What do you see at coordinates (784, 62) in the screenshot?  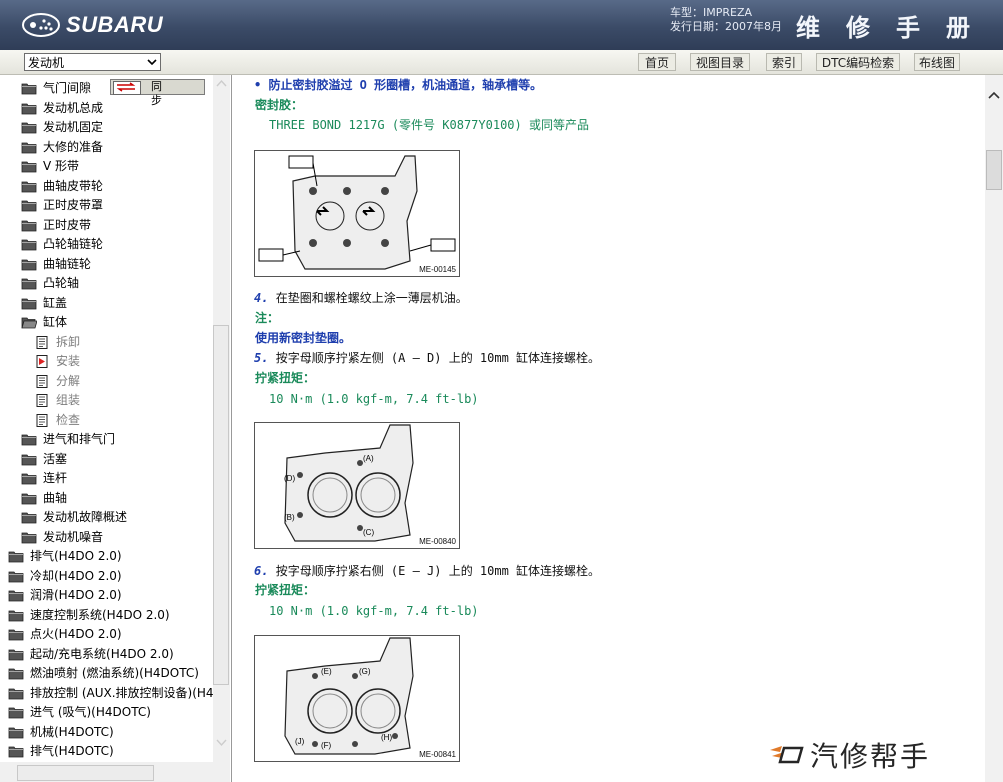 I see `index-button: 索引` at bounding box center [784, 62].